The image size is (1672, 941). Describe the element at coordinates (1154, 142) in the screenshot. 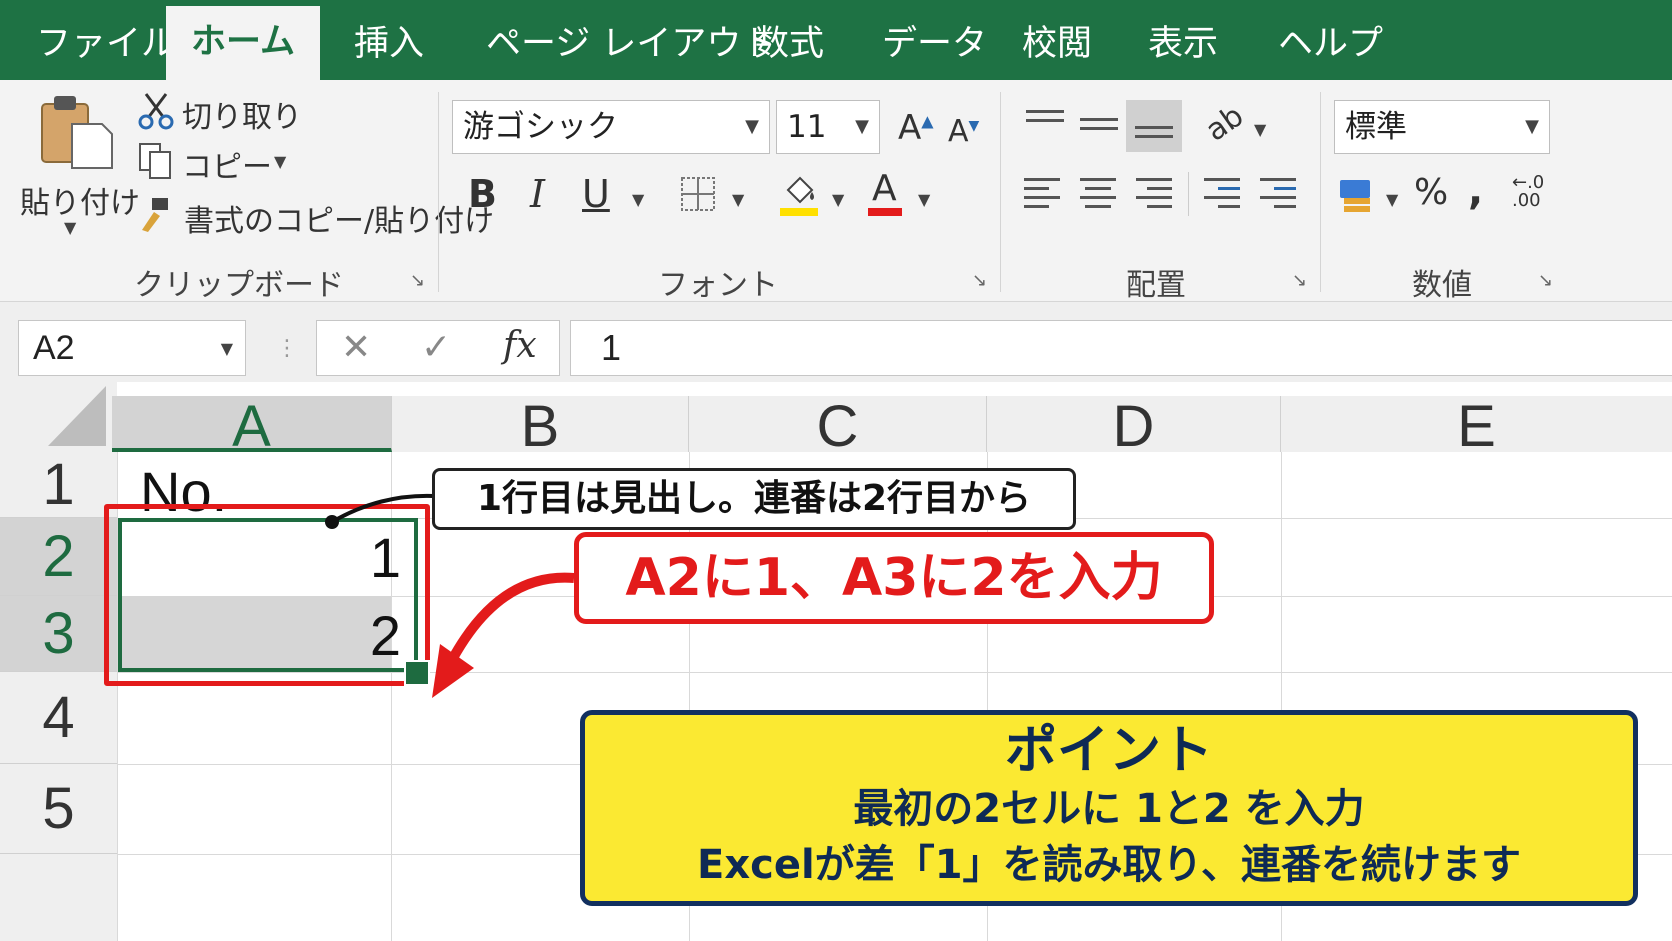

I see `align-bottom-icon` at that location.